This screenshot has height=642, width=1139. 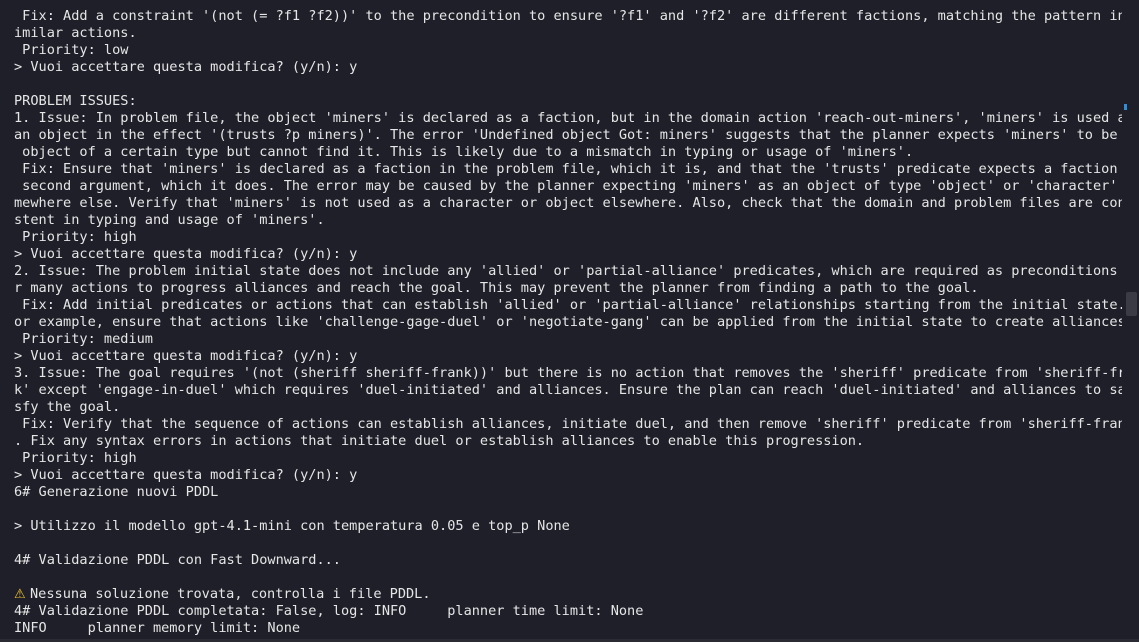 What do you see at coordinates (75, 101) in the screenshot?
I see `terminal-line: PROBLEM ISSUES:` at bounding box center [75, 101].